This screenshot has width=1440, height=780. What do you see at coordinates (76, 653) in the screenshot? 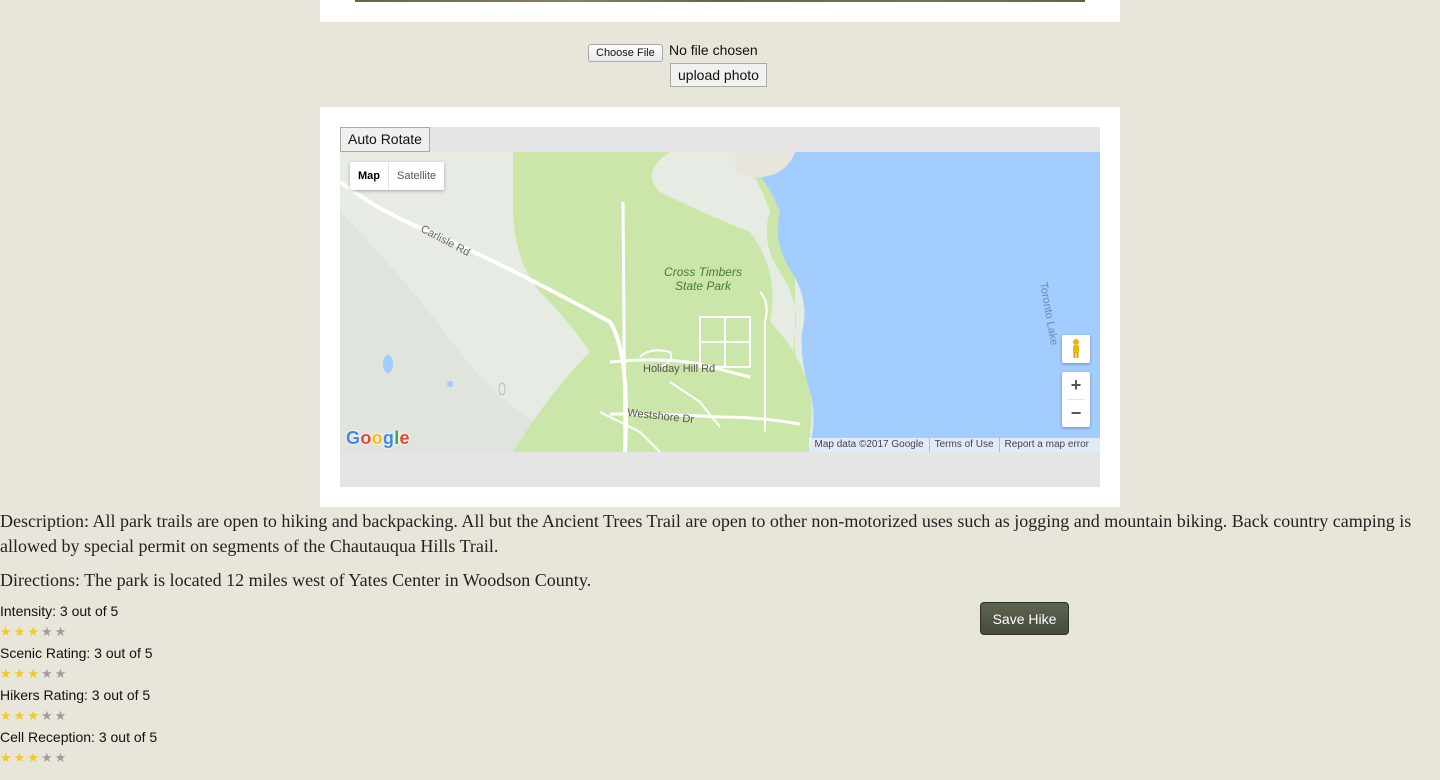
I see `rating-label: Scenic Rating: 3 out of 5` at bounding box center [76, 653].